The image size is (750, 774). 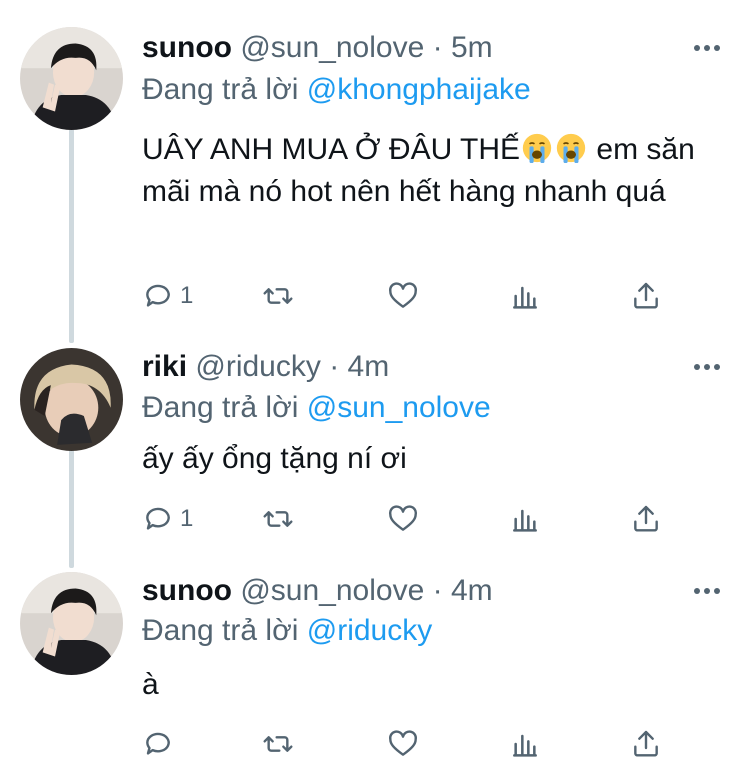 What do you see at coordinates (419, 89) in the screenshot?
I see `replying-to-mention: @khongphaijake` at bounding box center [419, 89].